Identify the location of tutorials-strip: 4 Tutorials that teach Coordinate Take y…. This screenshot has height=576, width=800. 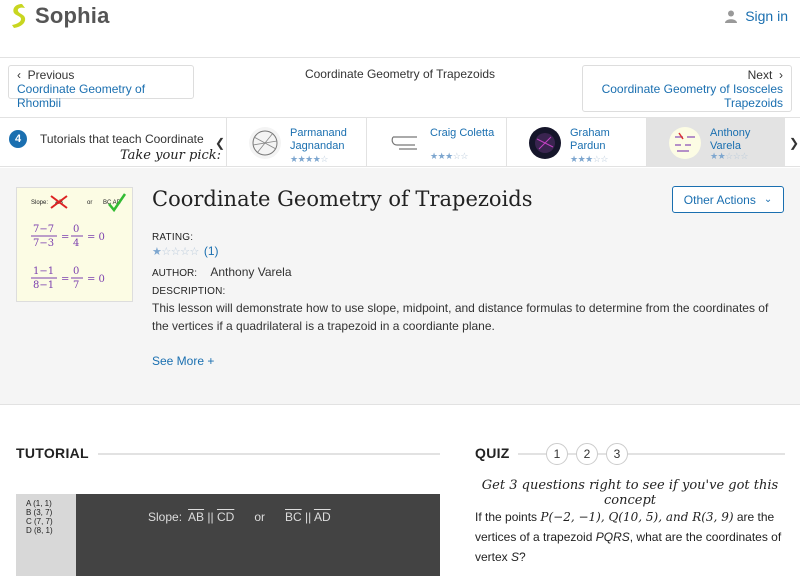
(400, 142).